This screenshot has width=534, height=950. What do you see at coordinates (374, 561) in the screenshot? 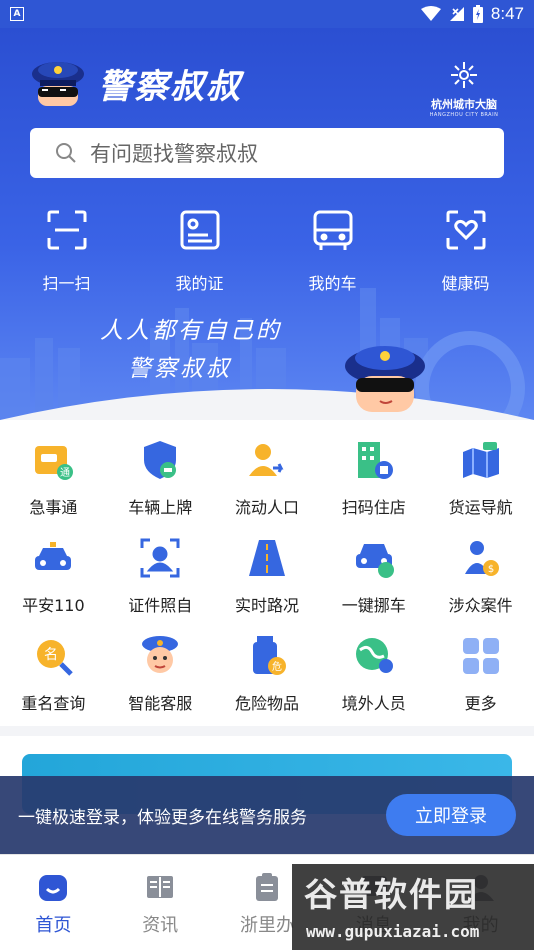
I see `move-car-icon` at bounding box center [374, 561].